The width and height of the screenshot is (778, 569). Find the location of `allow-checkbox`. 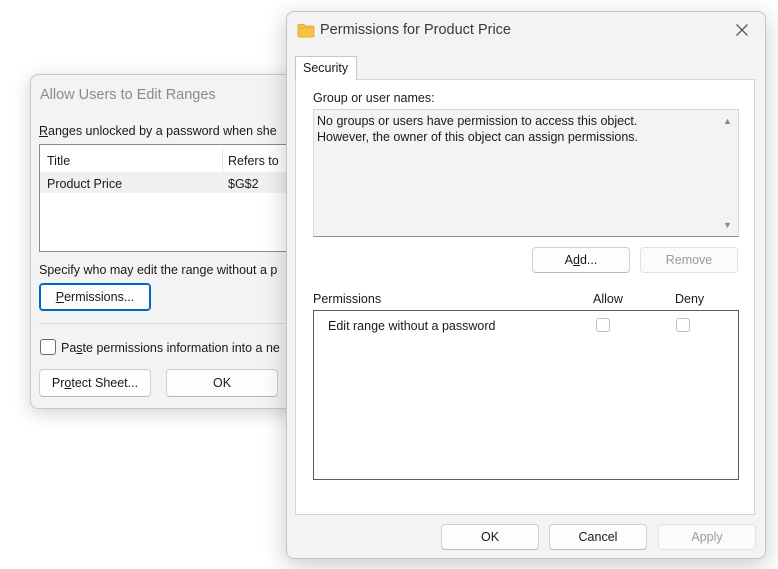

allow-checkbox is located at coordinates (603, 325).